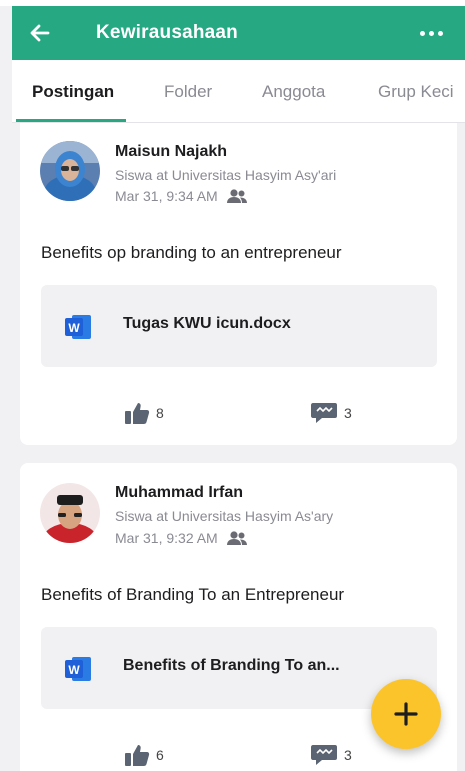 The height and width of the screenshot is (771, 465). Describe the element at coordinates (166, 196) in the screenshot. I see `post-timestamp: Mar 31, 9:34 AM` at that location.